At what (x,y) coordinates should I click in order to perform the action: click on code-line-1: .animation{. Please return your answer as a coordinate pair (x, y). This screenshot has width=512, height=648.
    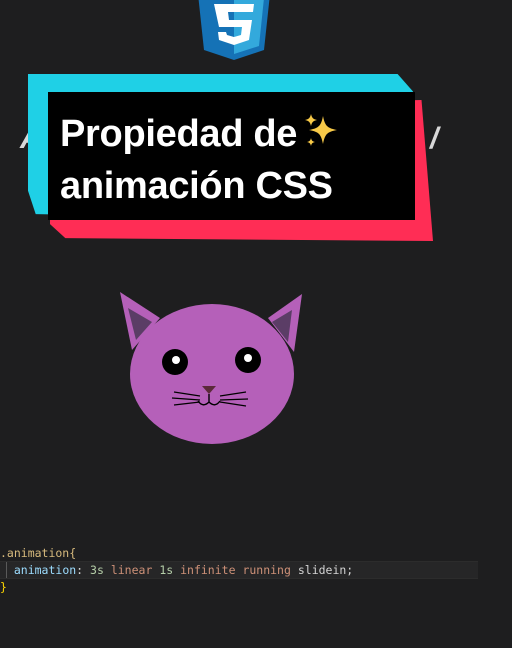
    Looking at the image, I should click on (256, 553).